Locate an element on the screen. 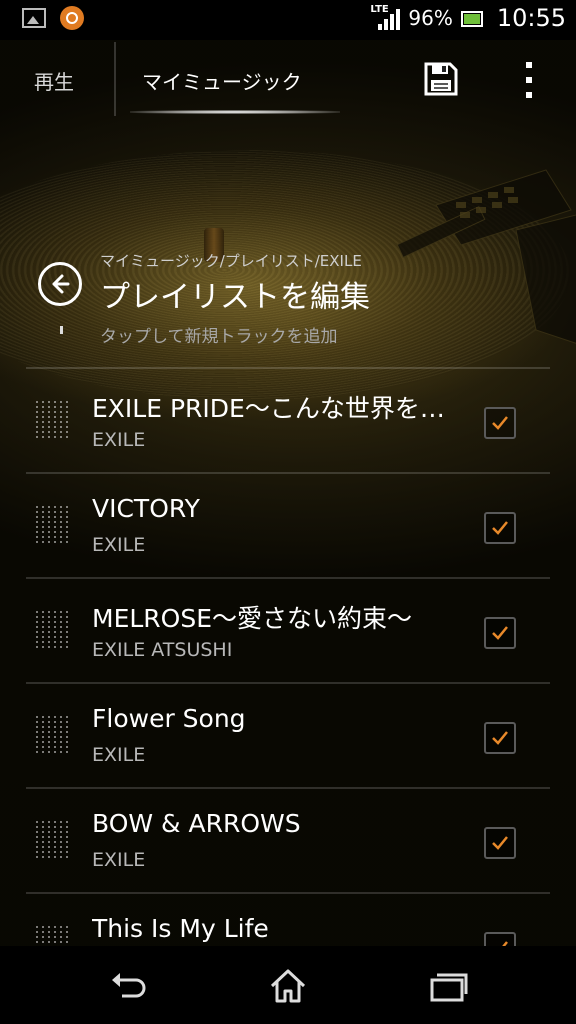  back-icon is located at coordinates (129, 985).